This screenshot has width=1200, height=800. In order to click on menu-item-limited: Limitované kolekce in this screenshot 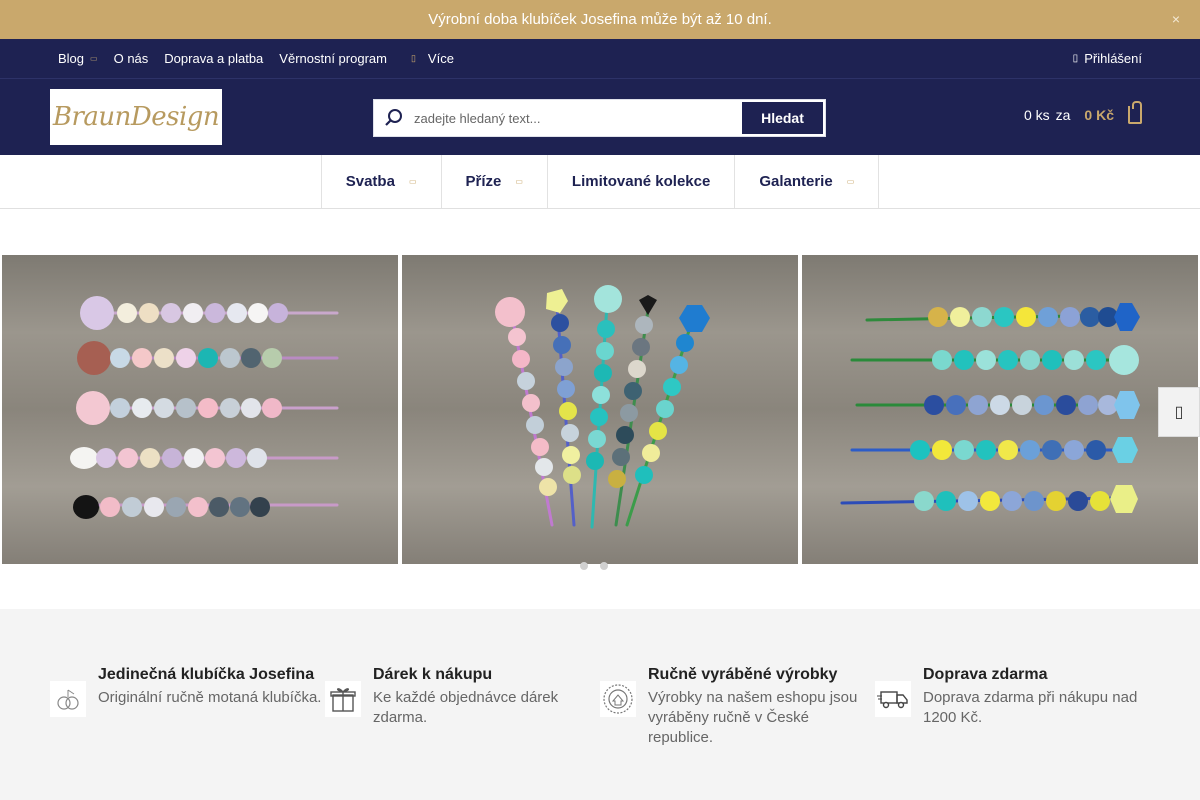, I will do `click(640, 181)`.